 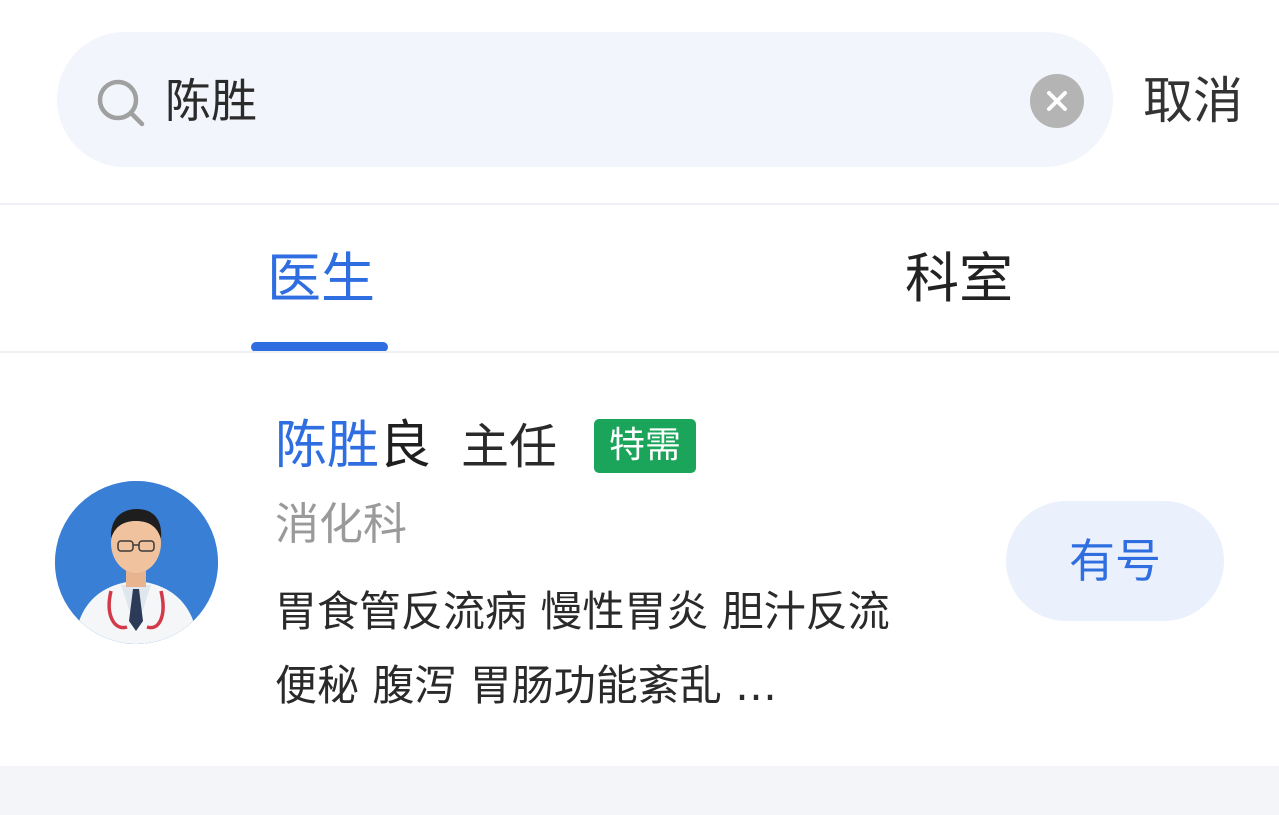 What do you see at coordinates (645, 446) in the screenshot?
I see `special-clinic-badge: 特需` at bounding box center [645, 446].